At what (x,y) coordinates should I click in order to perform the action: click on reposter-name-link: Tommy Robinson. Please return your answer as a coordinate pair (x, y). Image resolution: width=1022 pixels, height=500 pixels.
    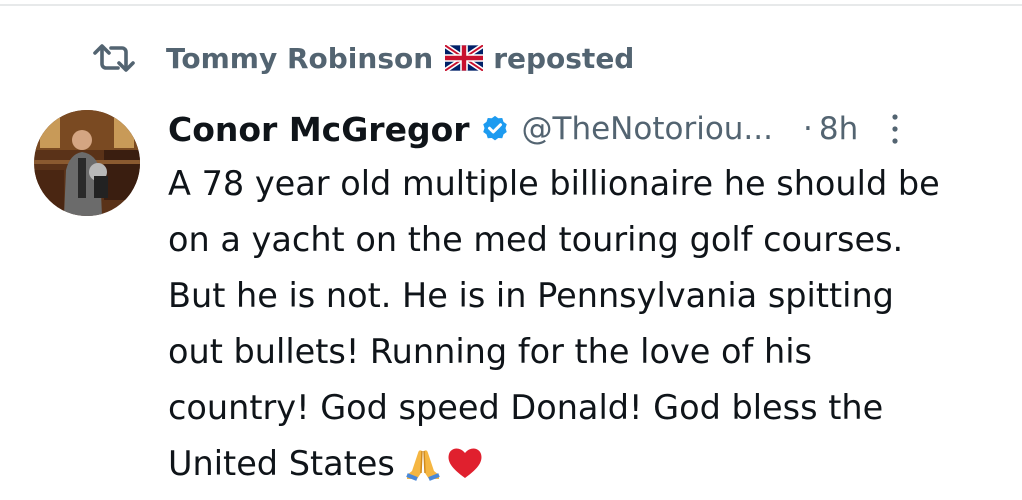
    Looking at the image, I should click on (299, 58).